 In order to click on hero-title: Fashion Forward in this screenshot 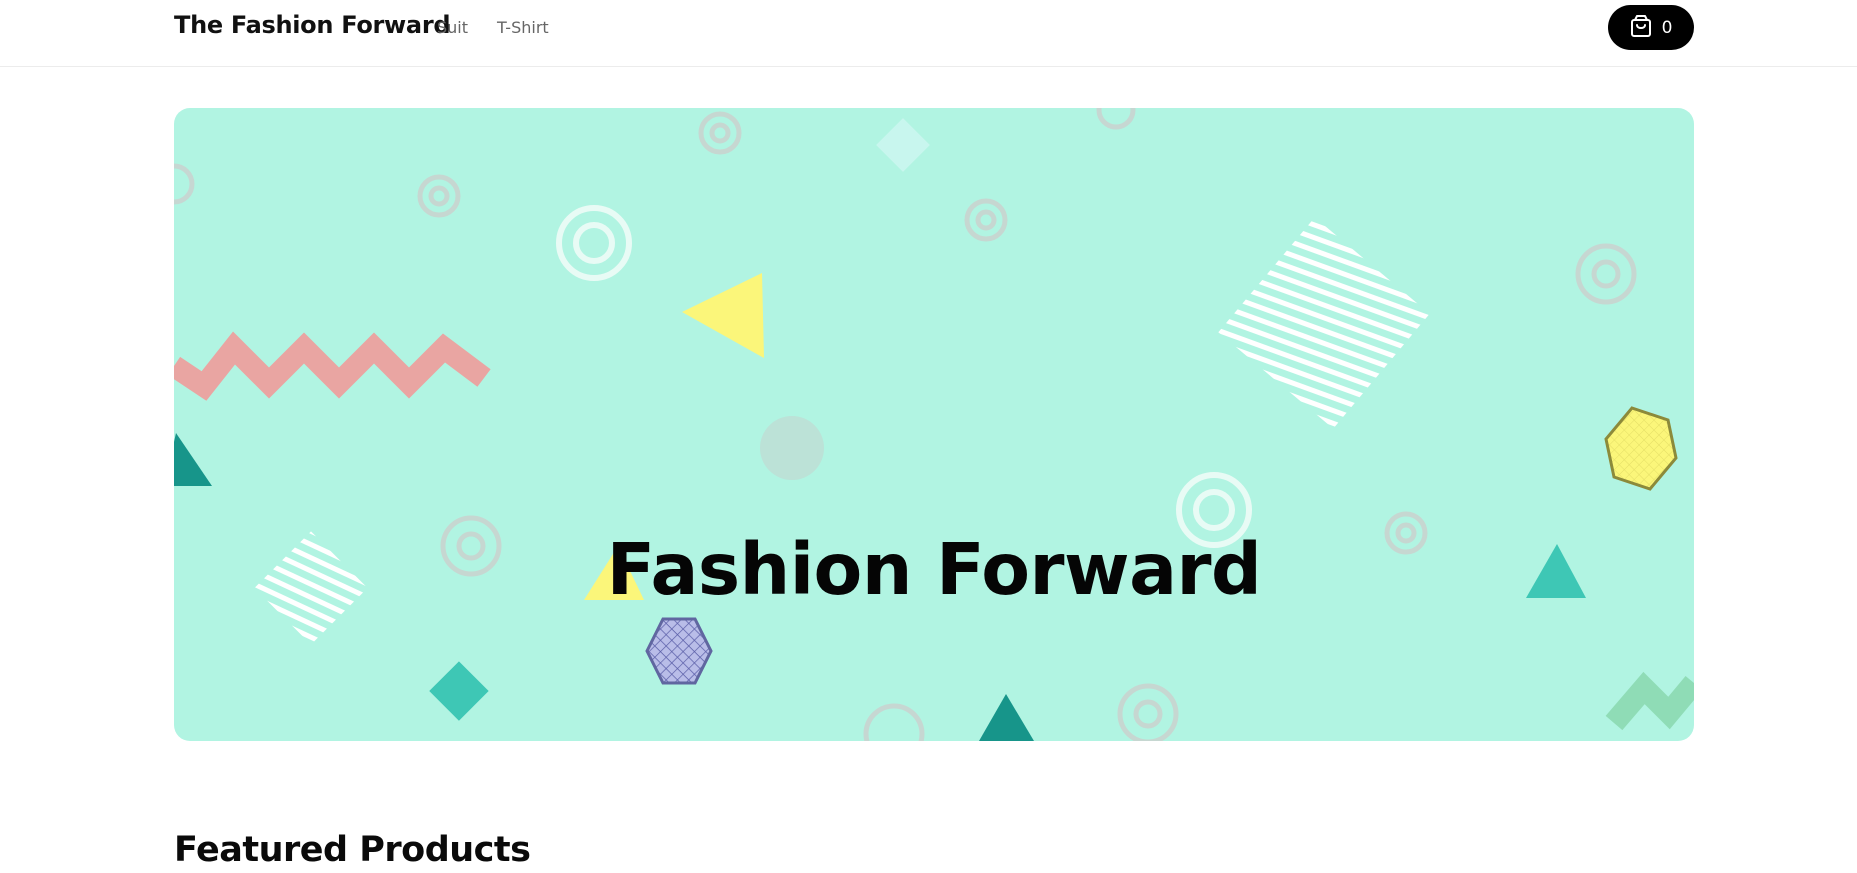, I will do `click(934, 569)`.